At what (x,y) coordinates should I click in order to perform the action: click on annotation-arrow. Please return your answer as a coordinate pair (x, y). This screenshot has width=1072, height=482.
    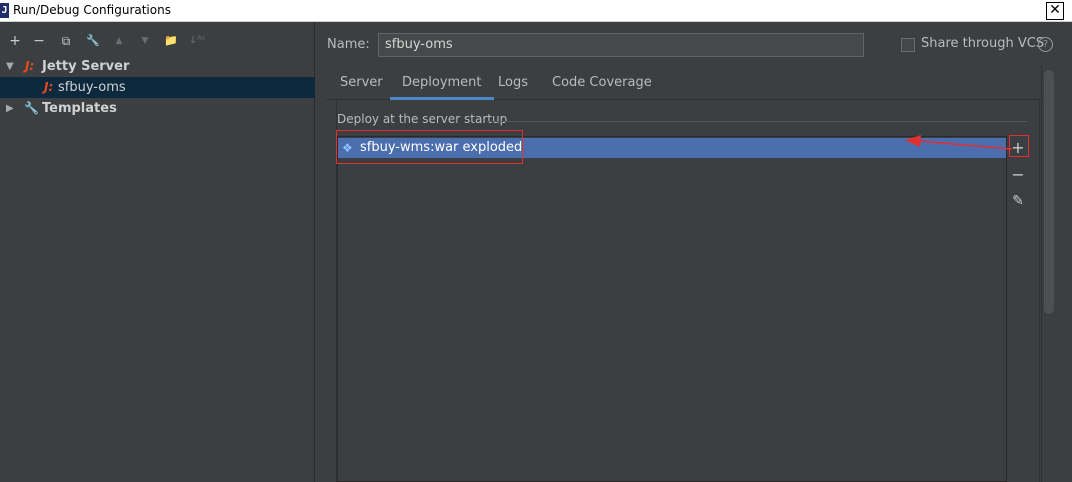
    Looking at the image, I should click on (959, 142).